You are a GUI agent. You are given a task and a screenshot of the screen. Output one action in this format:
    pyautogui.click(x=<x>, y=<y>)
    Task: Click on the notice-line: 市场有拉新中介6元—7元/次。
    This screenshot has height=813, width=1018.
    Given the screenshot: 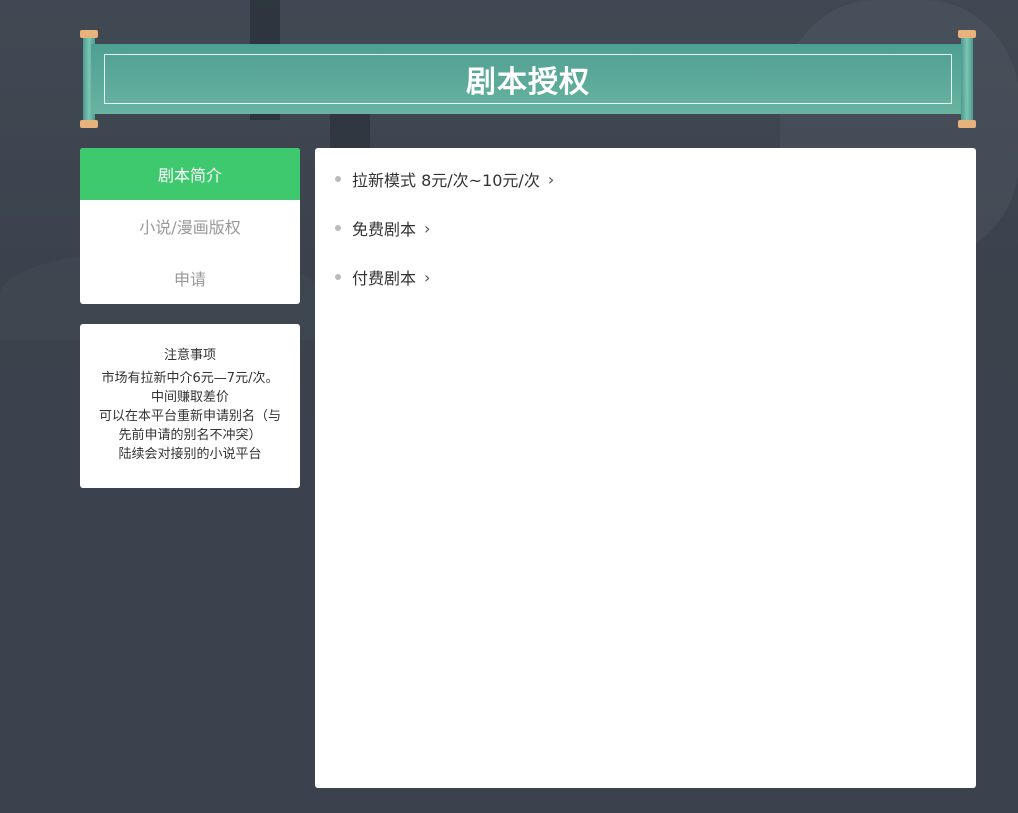 What is the action you would take?
    pyautogui.click(x=190, y=378)
    